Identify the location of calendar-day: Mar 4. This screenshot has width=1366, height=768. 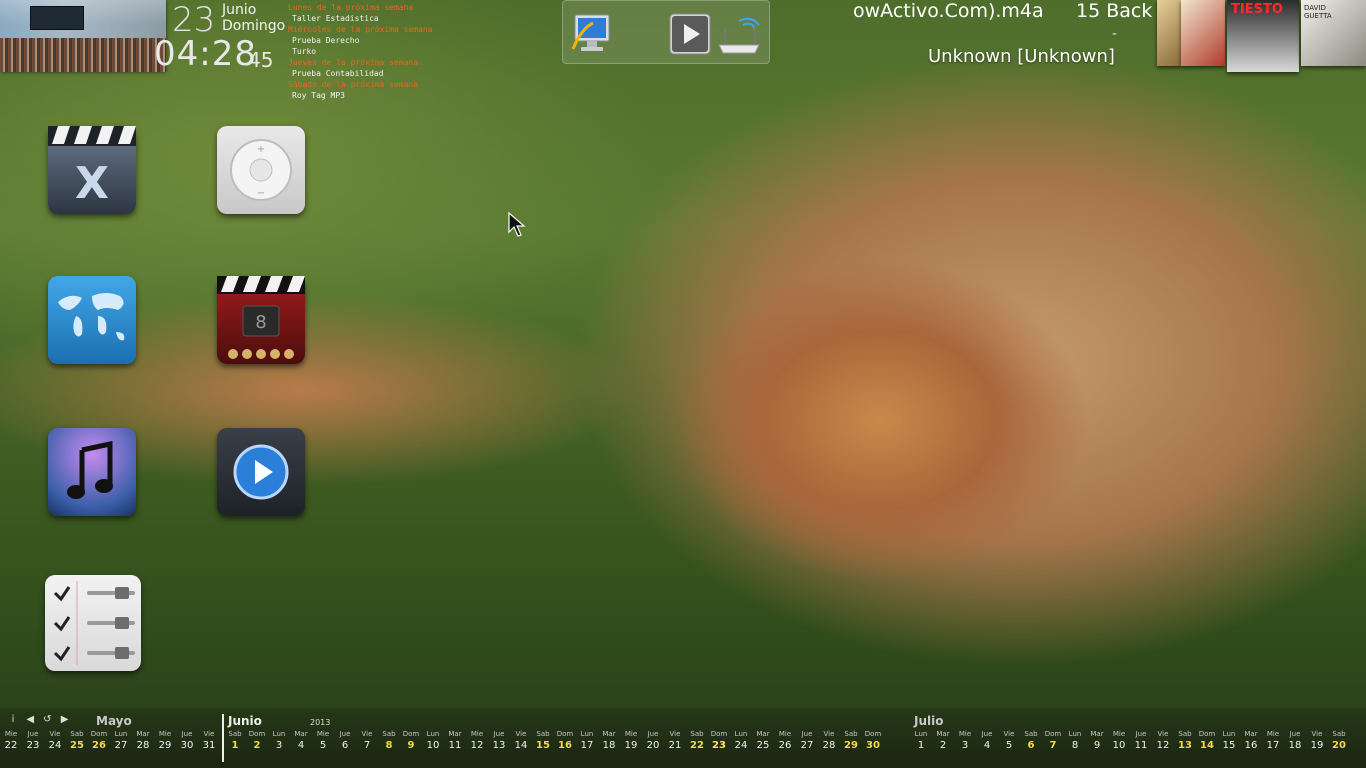
(301, 740).